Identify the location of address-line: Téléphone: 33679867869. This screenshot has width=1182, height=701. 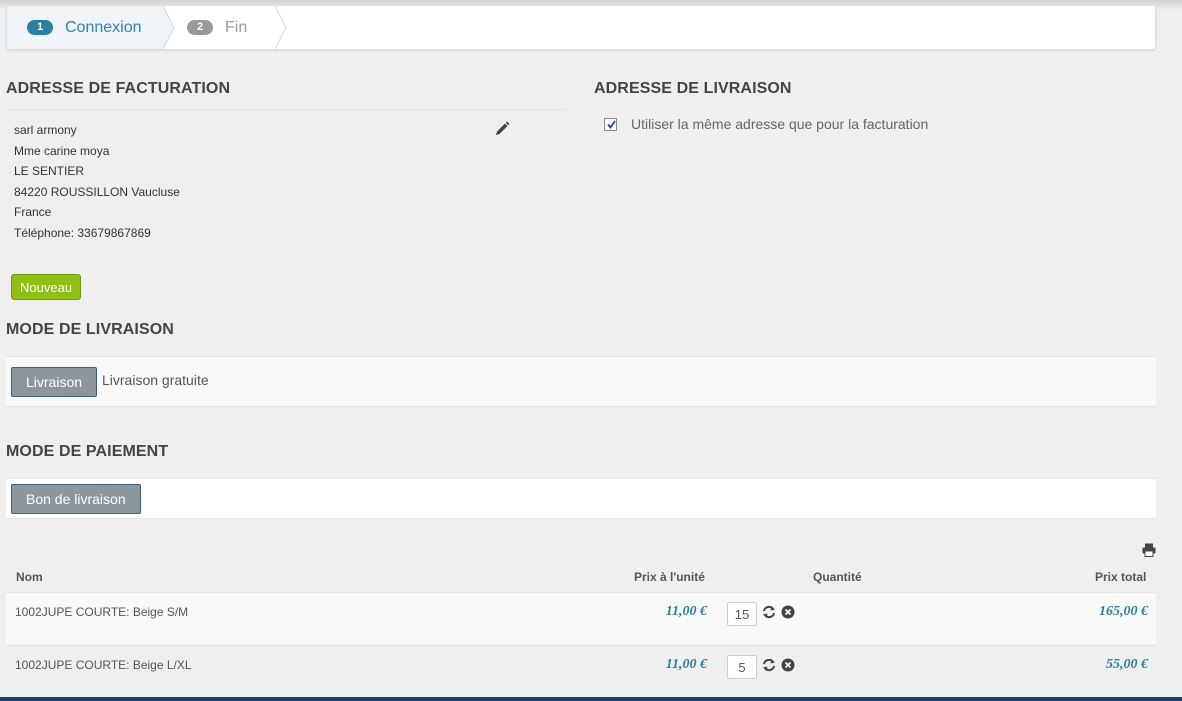
(82, 232).